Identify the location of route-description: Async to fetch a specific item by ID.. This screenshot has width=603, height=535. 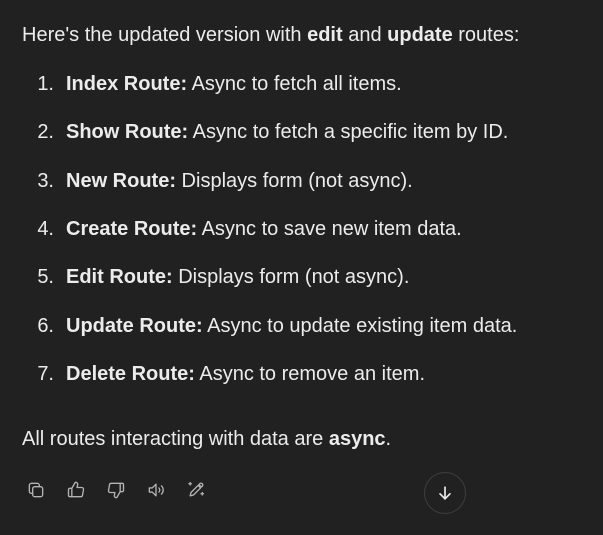
(348, 132).